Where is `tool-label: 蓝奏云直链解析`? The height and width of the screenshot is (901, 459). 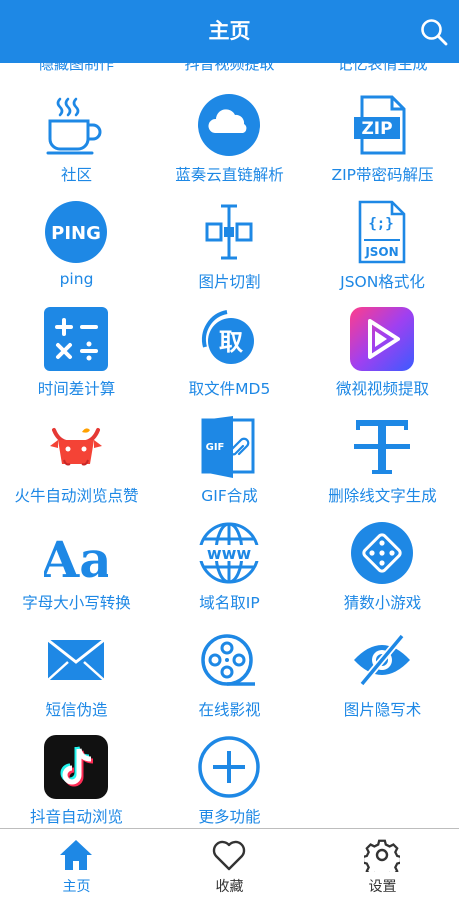
tool-label: 蓝奏云直链解析 is located at coordinates (229, 175).